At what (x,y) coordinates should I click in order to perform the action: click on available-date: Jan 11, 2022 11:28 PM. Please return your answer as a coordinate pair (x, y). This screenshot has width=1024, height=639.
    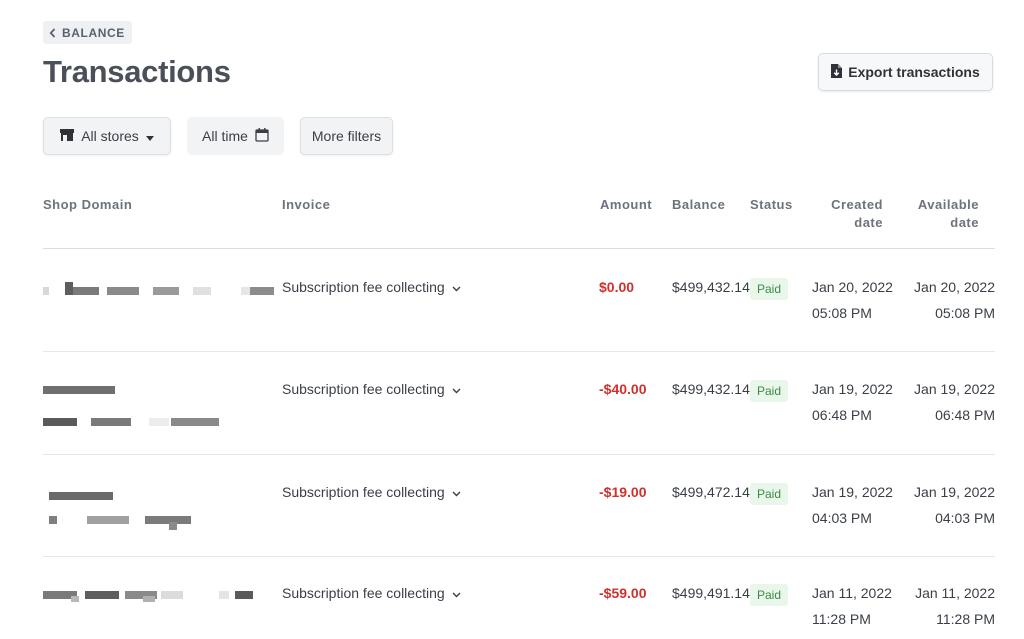
    Looking at the image, I should click on (955, 606).